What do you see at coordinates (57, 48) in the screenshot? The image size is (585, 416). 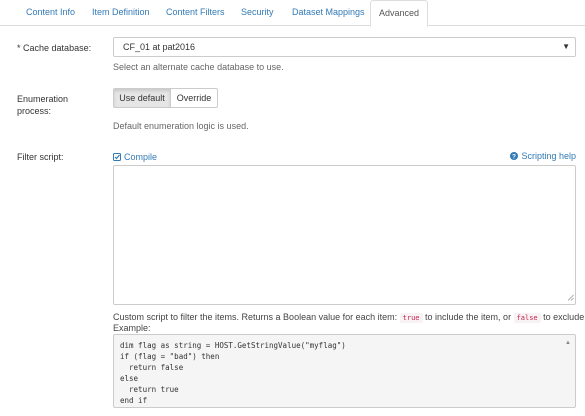 I see `cache-database-label-text: Cache database:` at bounding box center [57, 48].